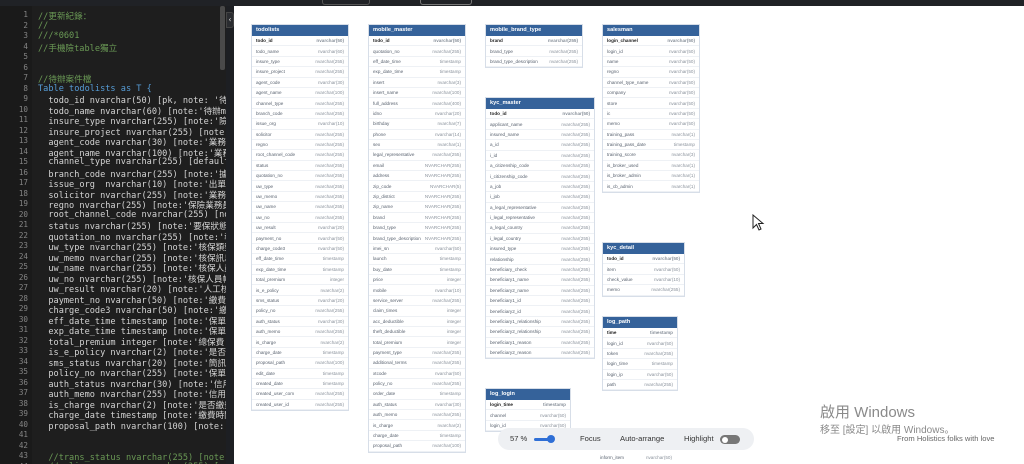 This screenshot has width=1024, height=464. I want to click on table-field: acc_deductible integer, so click(417, 322).